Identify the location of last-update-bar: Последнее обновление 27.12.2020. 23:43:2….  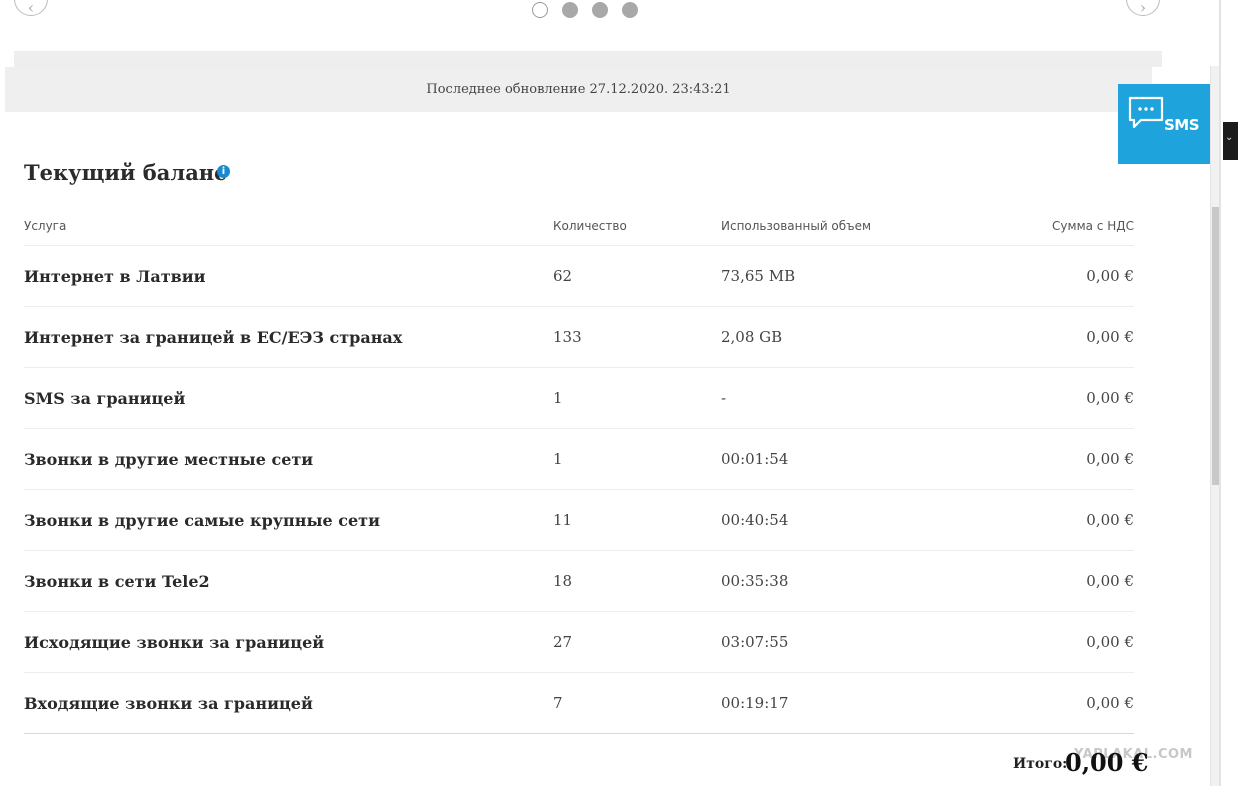
(578, 89).